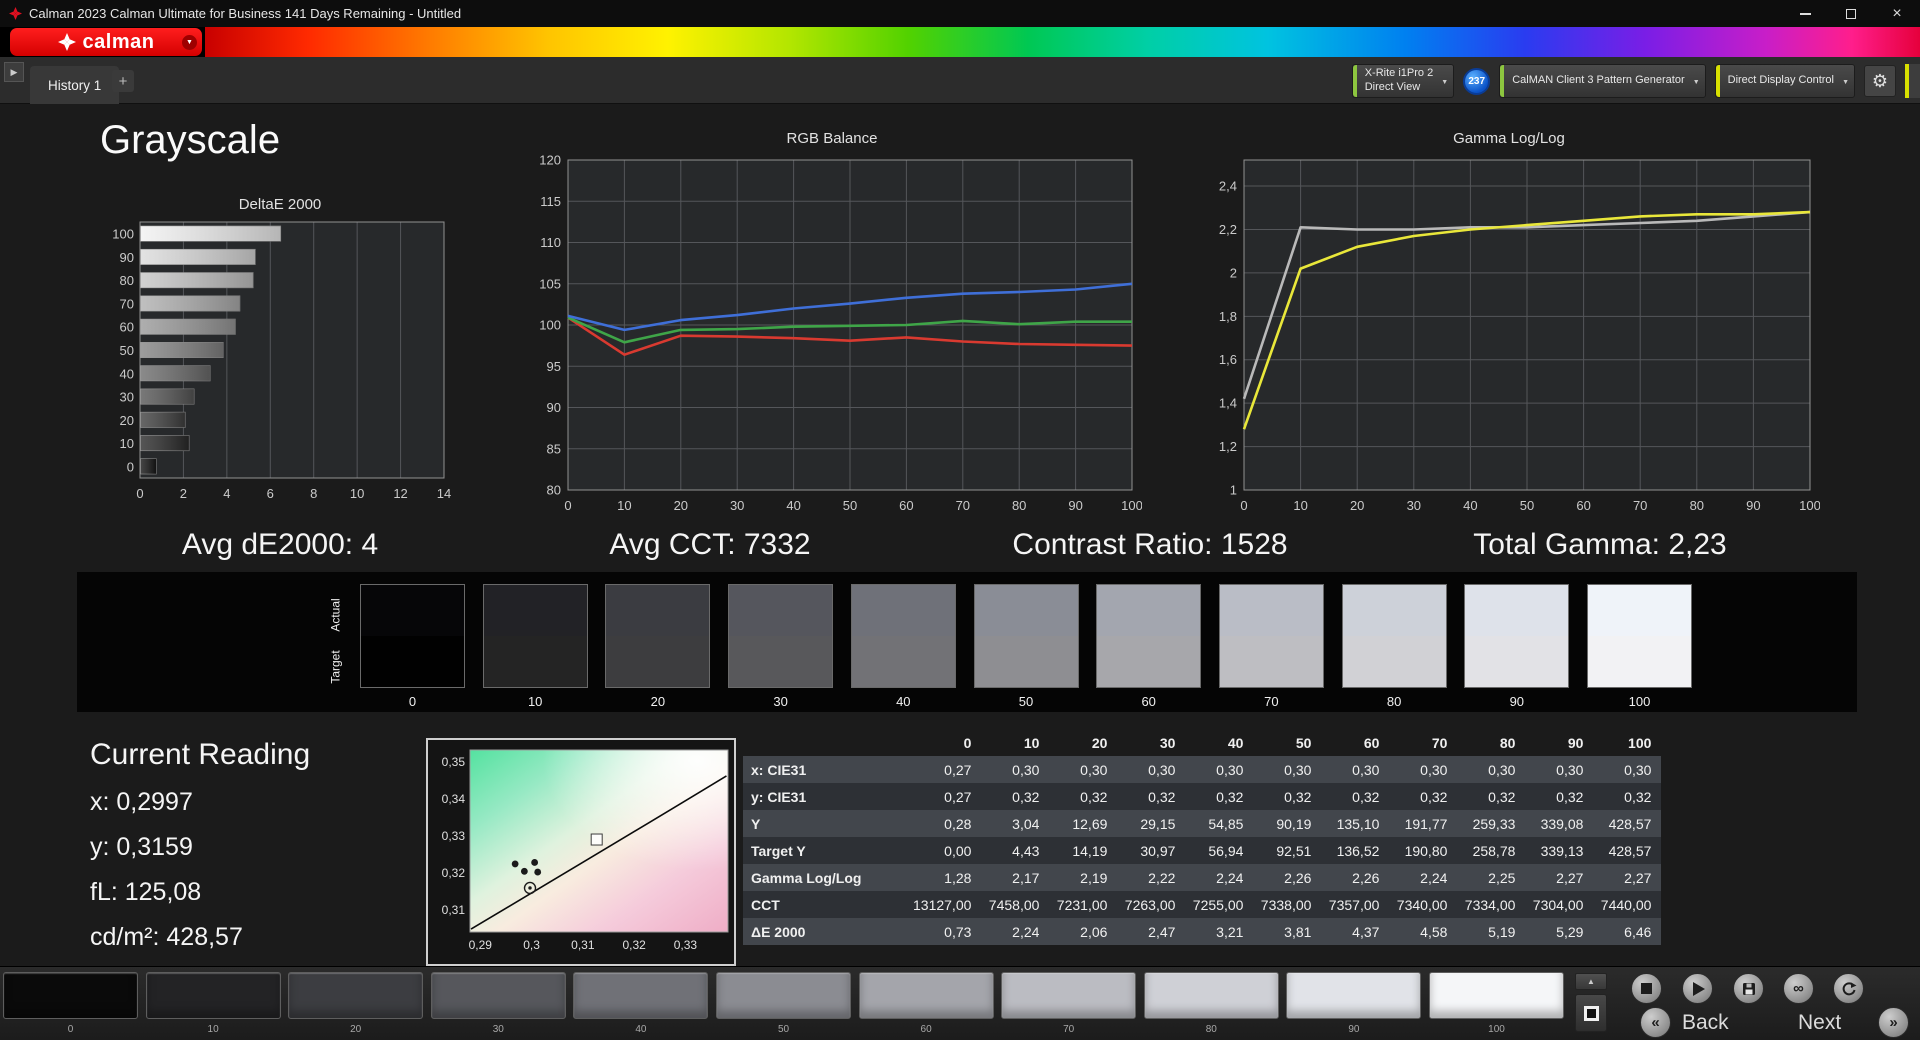 The image size is (1920, 1040). What do you see at coordinates (641, 1029) in the screenshot?
I see `patch-level-label: 40` at bounding box center [641, 1029].